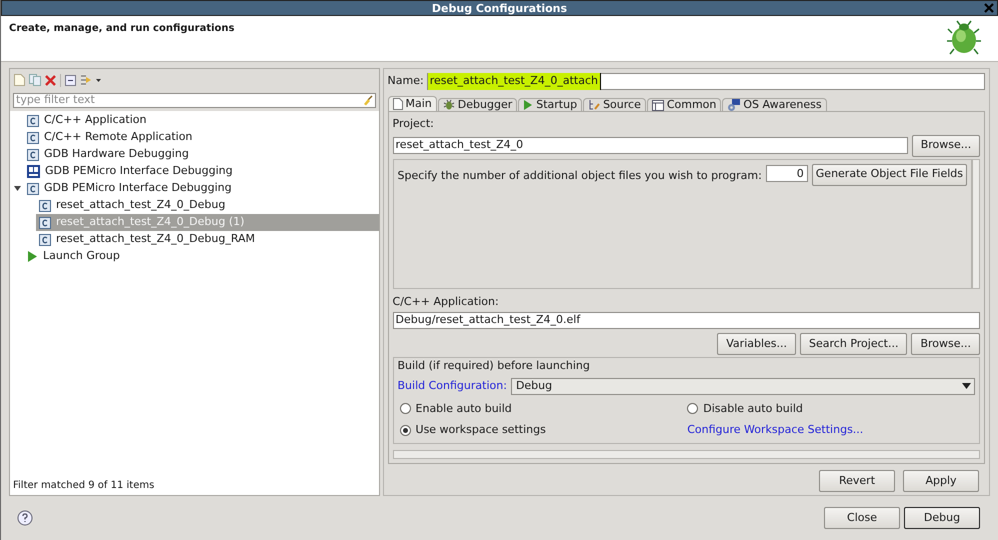  I want to click on dialog-button: Debug, so click(942, 518).